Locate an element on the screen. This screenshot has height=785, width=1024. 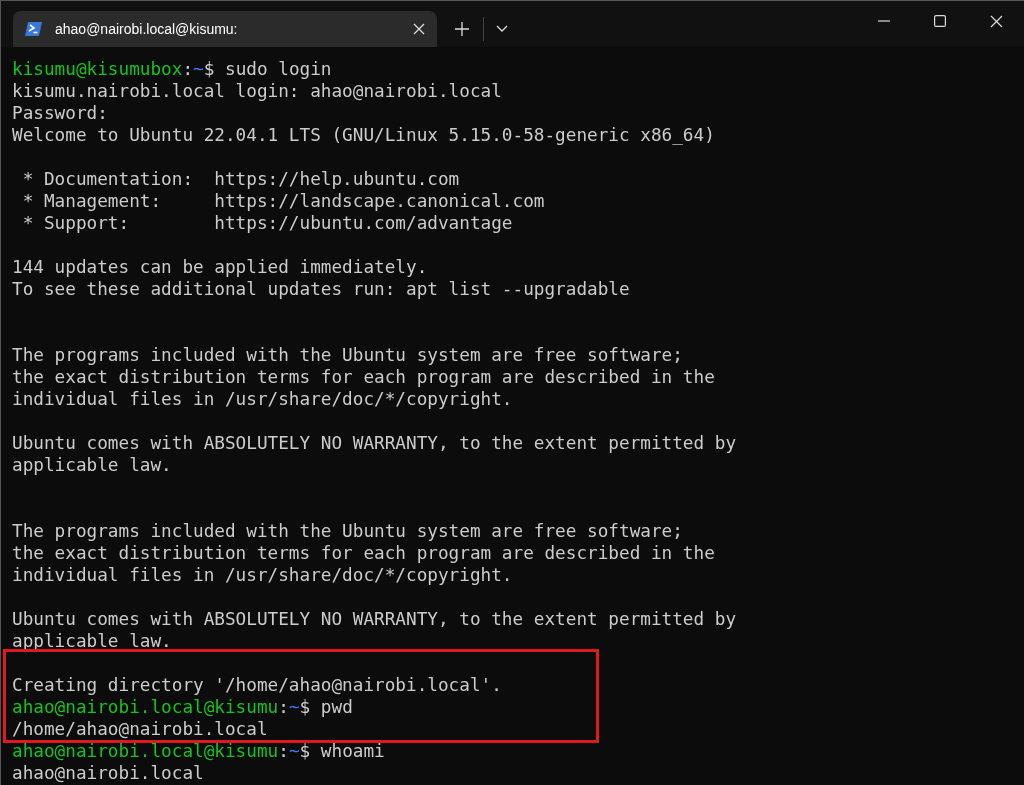
caret-icon is located at coordinates (502, 29).